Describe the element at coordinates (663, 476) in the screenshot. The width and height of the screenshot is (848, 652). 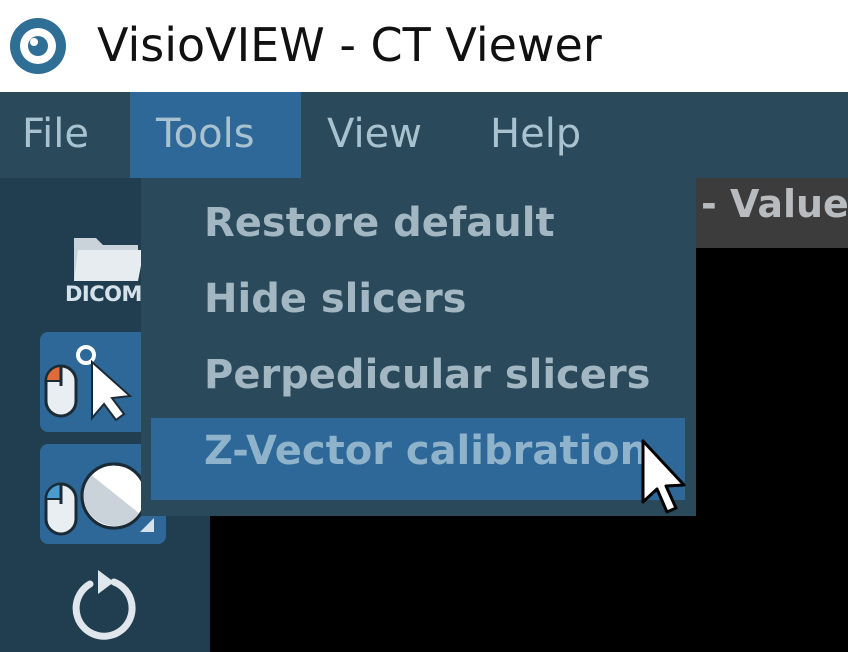
I see `mouse-cursor-icon` at that location.